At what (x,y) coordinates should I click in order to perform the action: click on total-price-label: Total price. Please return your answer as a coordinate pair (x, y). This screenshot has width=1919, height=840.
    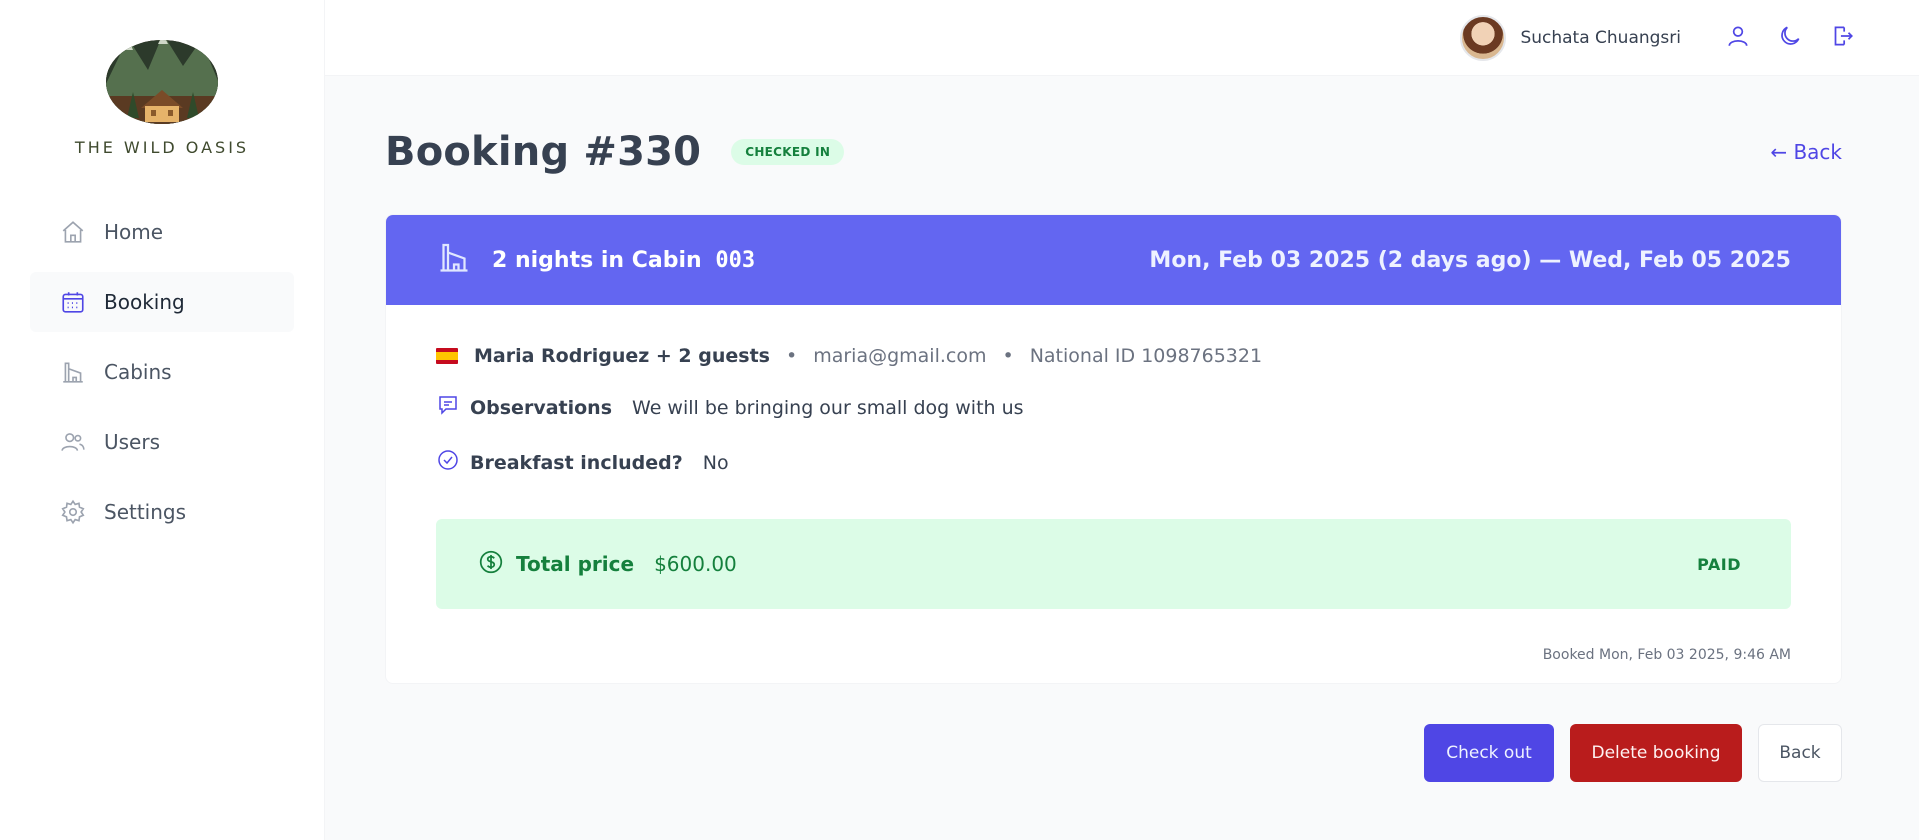
    Looking at the image, I should click on (575, 564).